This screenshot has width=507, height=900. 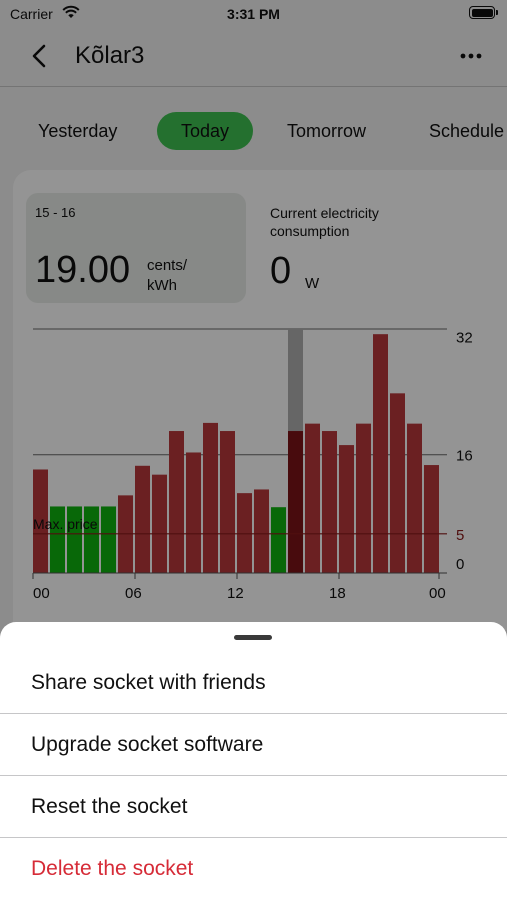 I want to click on sheet-grabber, so click(x=253, y=637).